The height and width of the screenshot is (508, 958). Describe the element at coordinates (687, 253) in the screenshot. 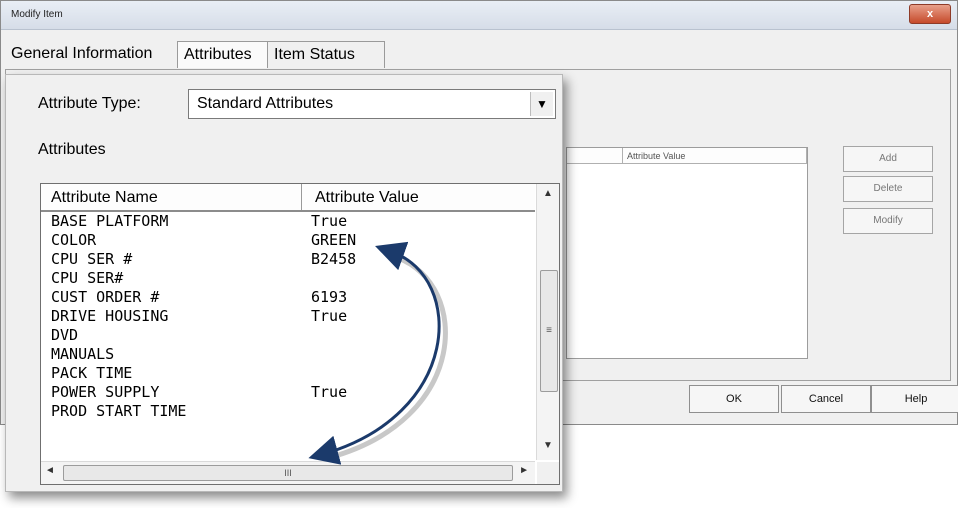

I see `background-attribute-list: Attribute Value` at that location.